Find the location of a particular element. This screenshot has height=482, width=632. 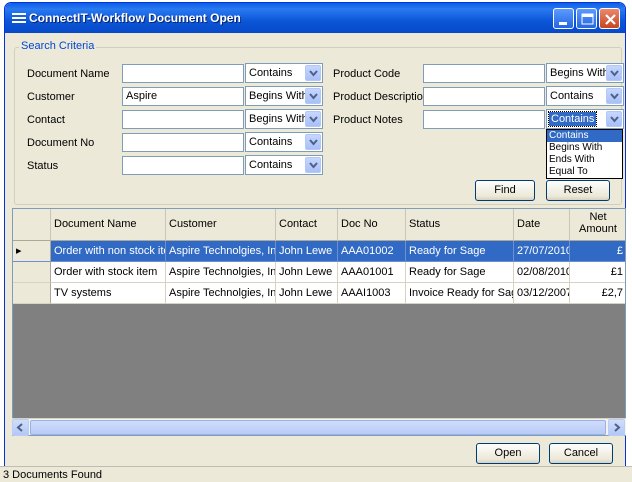

status-text: 3 Documents Found is located at coordinates (53, 475).